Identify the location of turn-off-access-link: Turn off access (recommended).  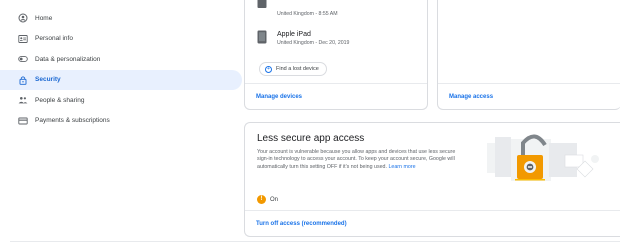
(301, 224).